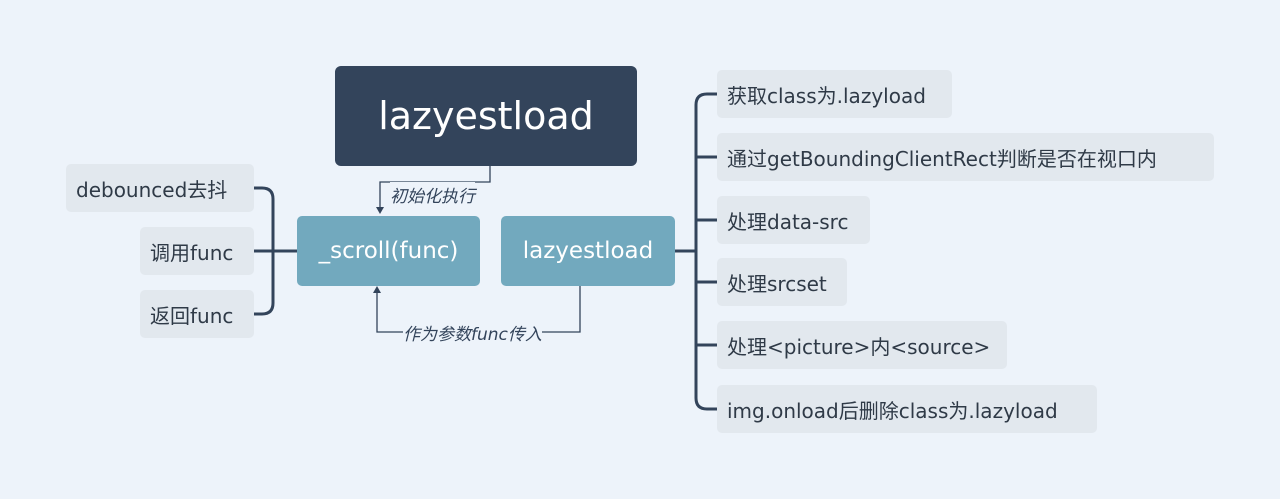 The height and width of the screenshot is (499, 1280). What do you see at coordinates (380, 210) in the screenshot?
I see `arrow-head-init` at bounding box center [380, 210].